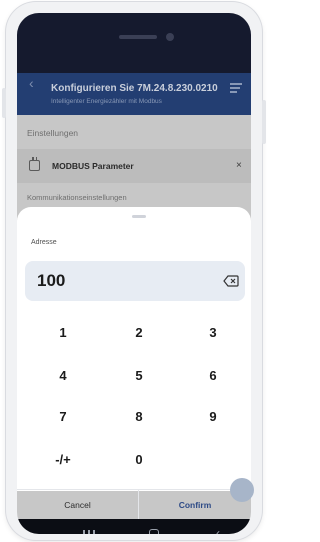 The width and height of the screenshot is (320, 542). What do you see at coordinates (63, 460) in the screenshot?
I see `key-sign-toggle: -/+` at bounding box center [63, 460].